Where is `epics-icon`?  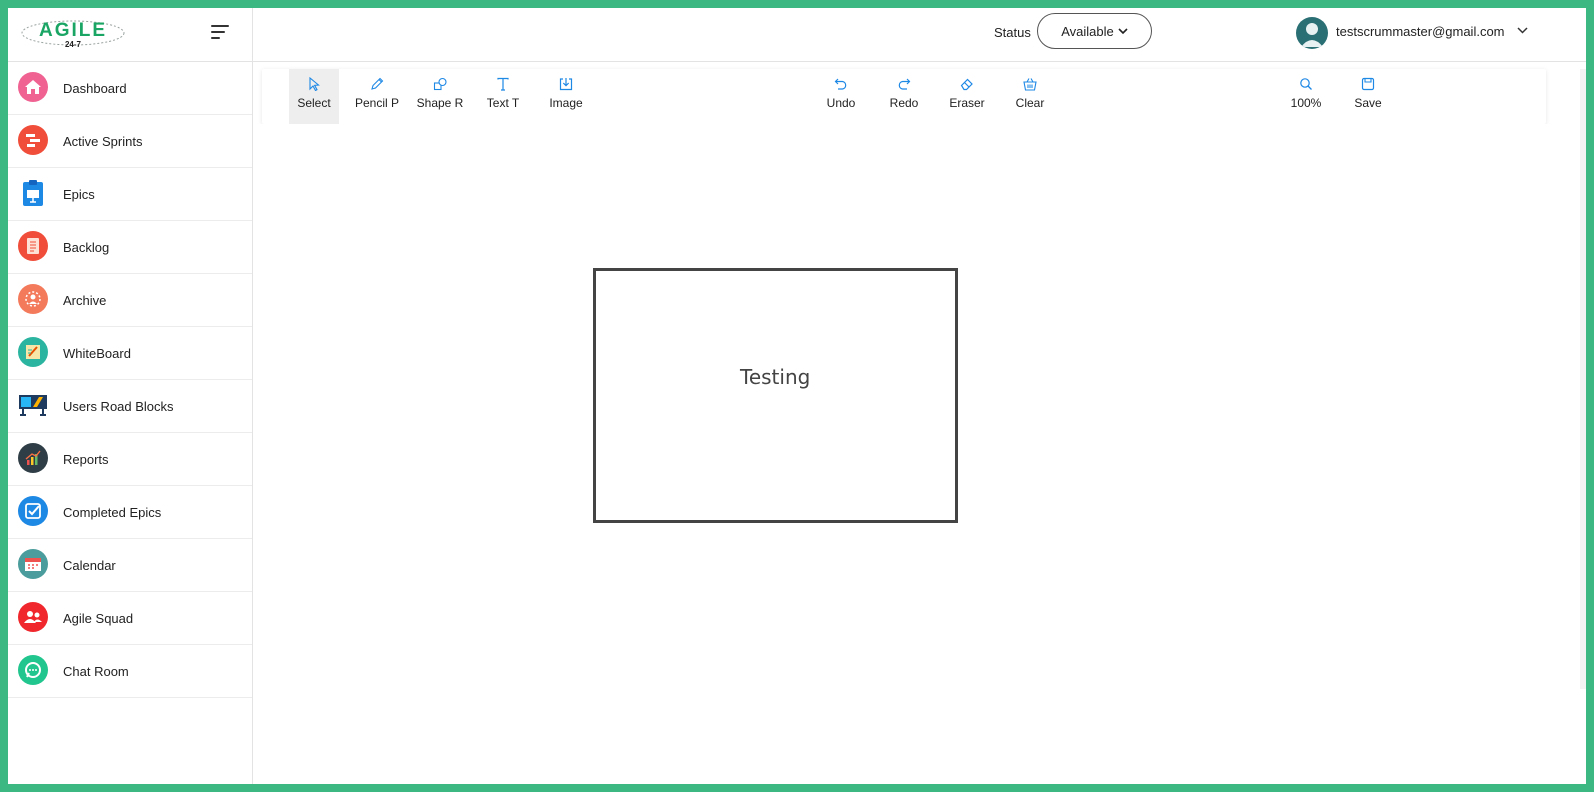
epics-icon is located at coordinates (33, 193).